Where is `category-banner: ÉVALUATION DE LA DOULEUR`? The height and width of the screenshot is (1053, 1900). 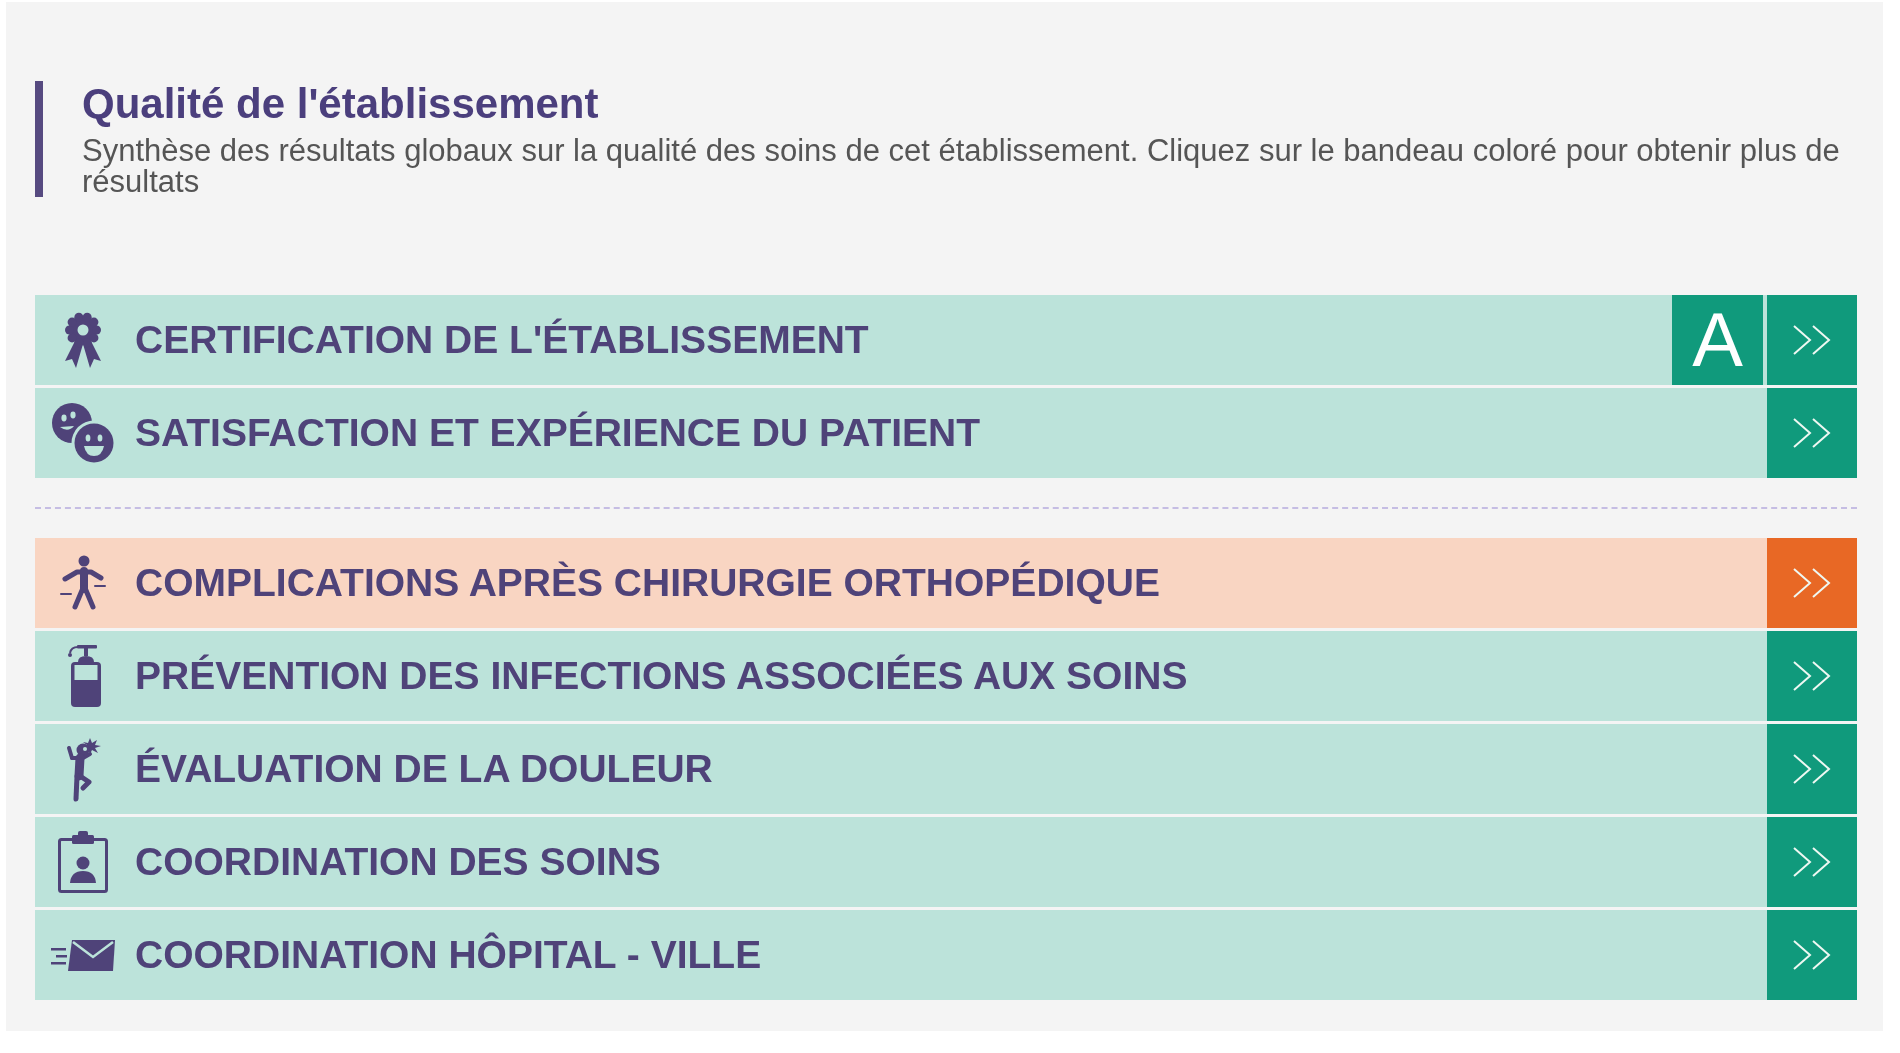
category-banner: ÉVALUATION DE LA DOULEUR is located at coordinates (901, 769).